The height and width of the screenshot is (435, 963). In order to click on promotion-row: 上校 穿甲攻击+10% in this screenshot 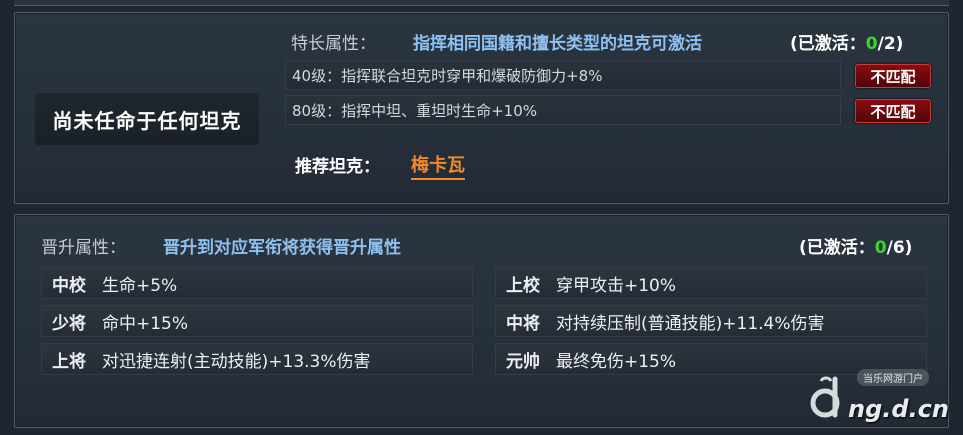, I will do `click(711, 283)`.